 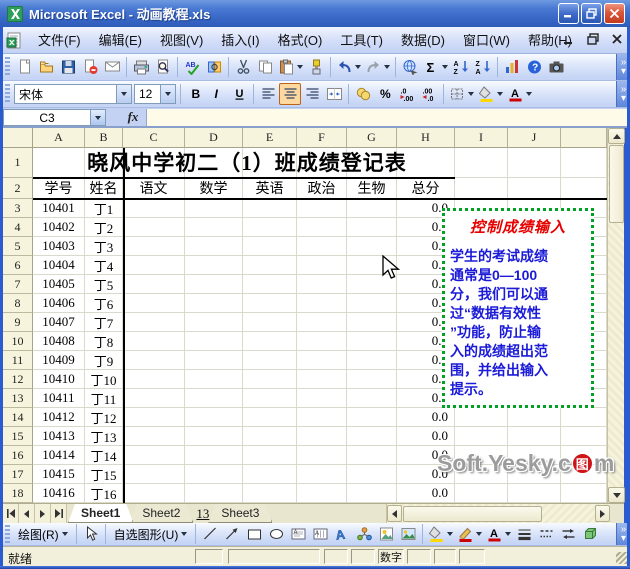 I want to click on cell: 10411, so click(x=59, y=398).